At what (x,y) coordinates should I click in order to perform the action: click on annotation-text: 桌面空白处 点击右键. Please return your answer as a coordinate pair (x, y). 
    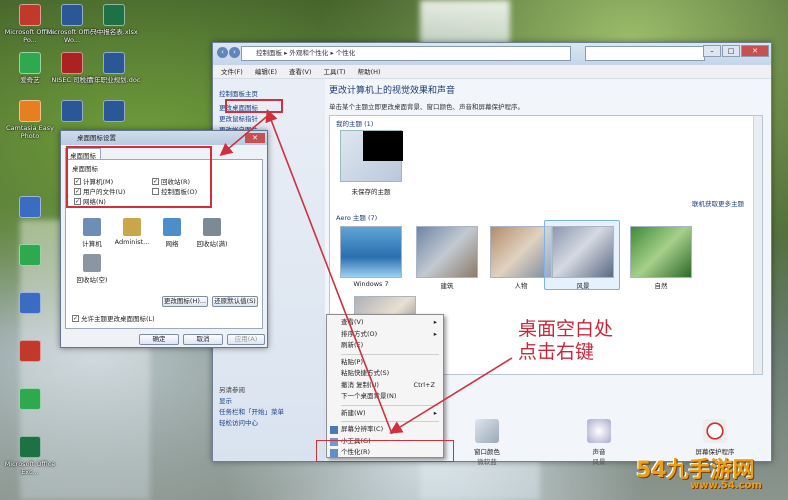
    Looking at the image, I should click on (566, 340).